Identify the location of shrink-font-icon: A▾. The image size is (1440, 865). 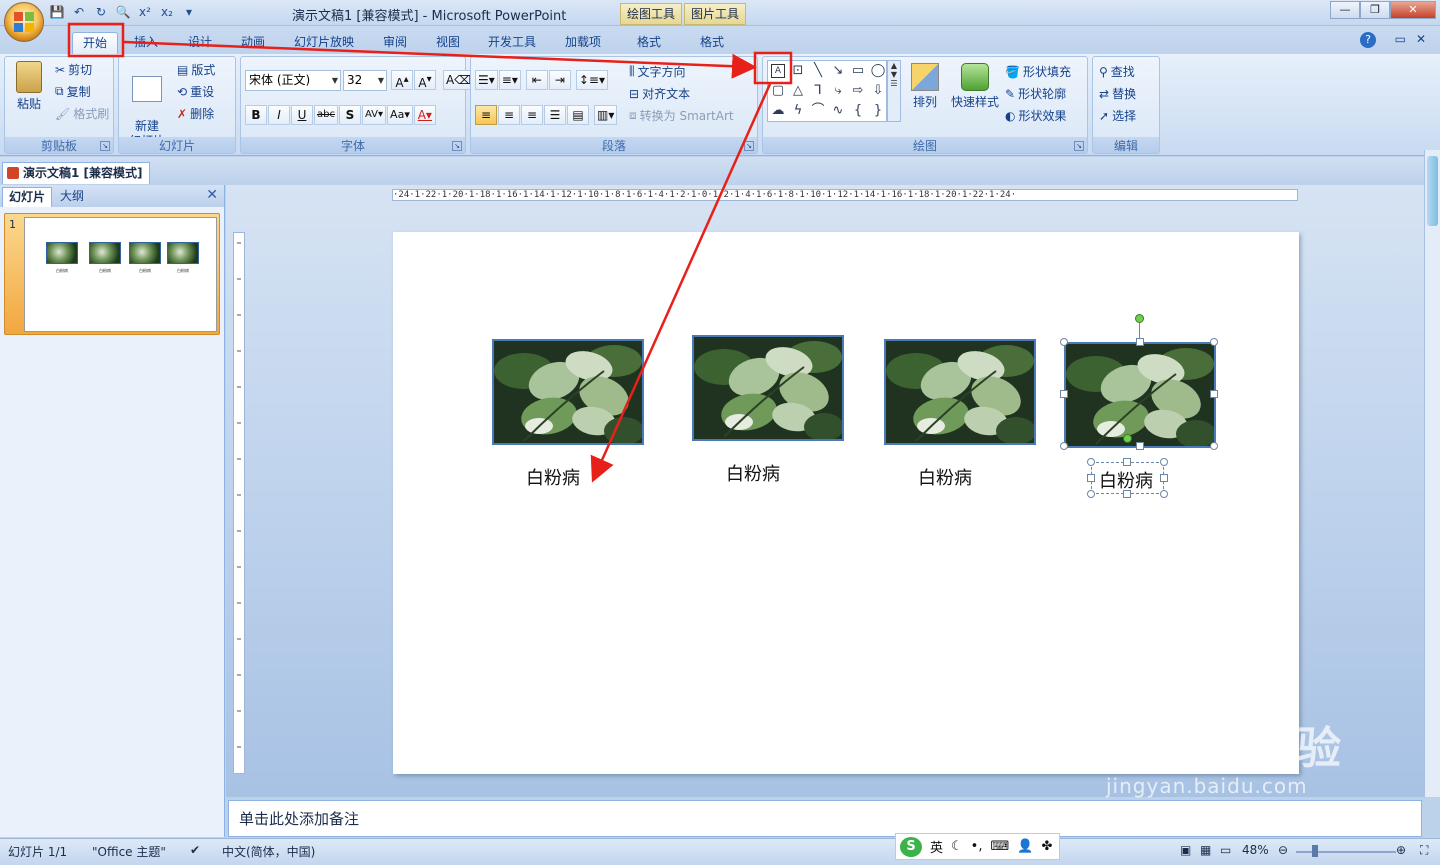
(425, 80).